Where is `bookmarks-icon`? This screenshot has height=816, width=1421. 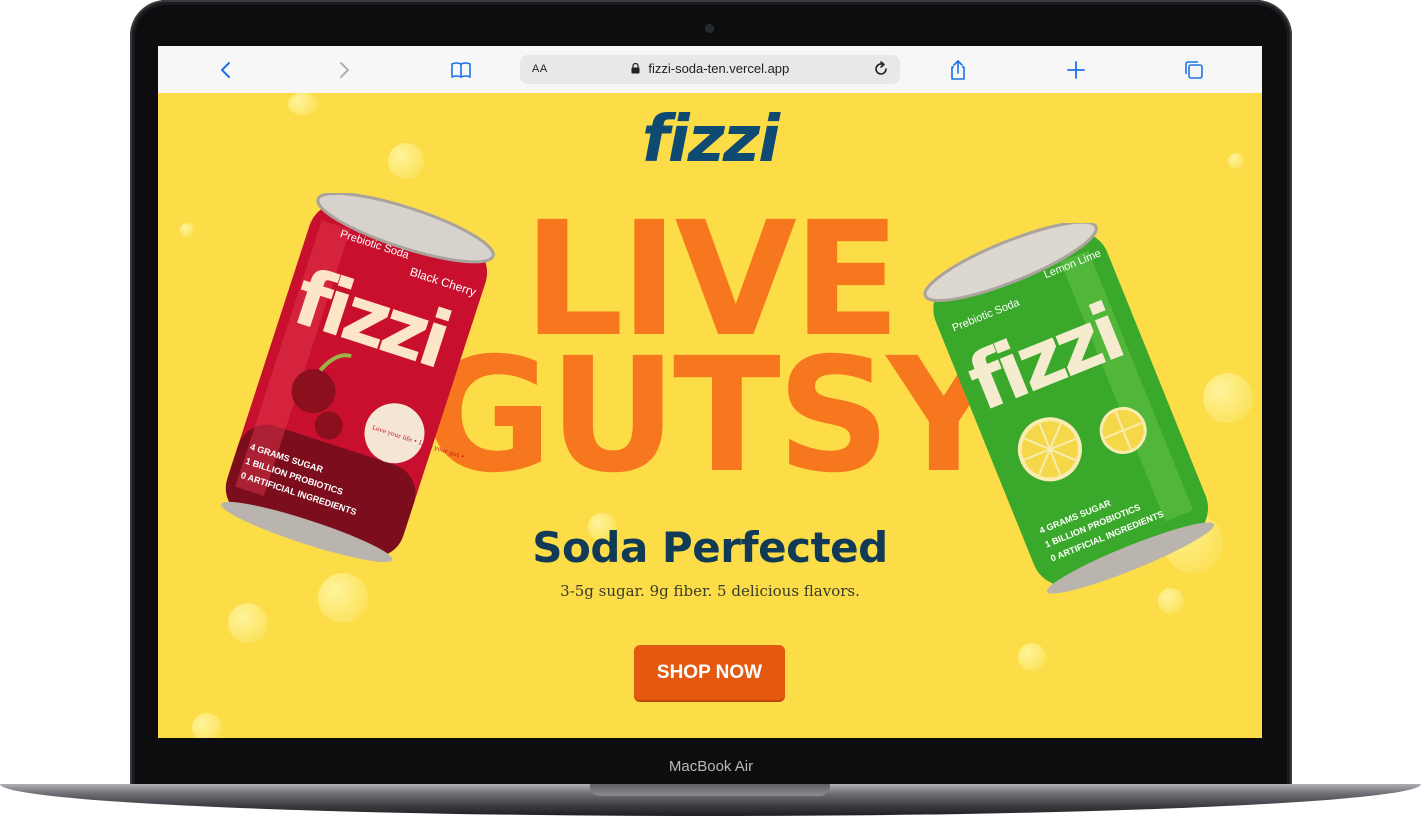 bookmarks-icon is located at coordinates (461, 70).